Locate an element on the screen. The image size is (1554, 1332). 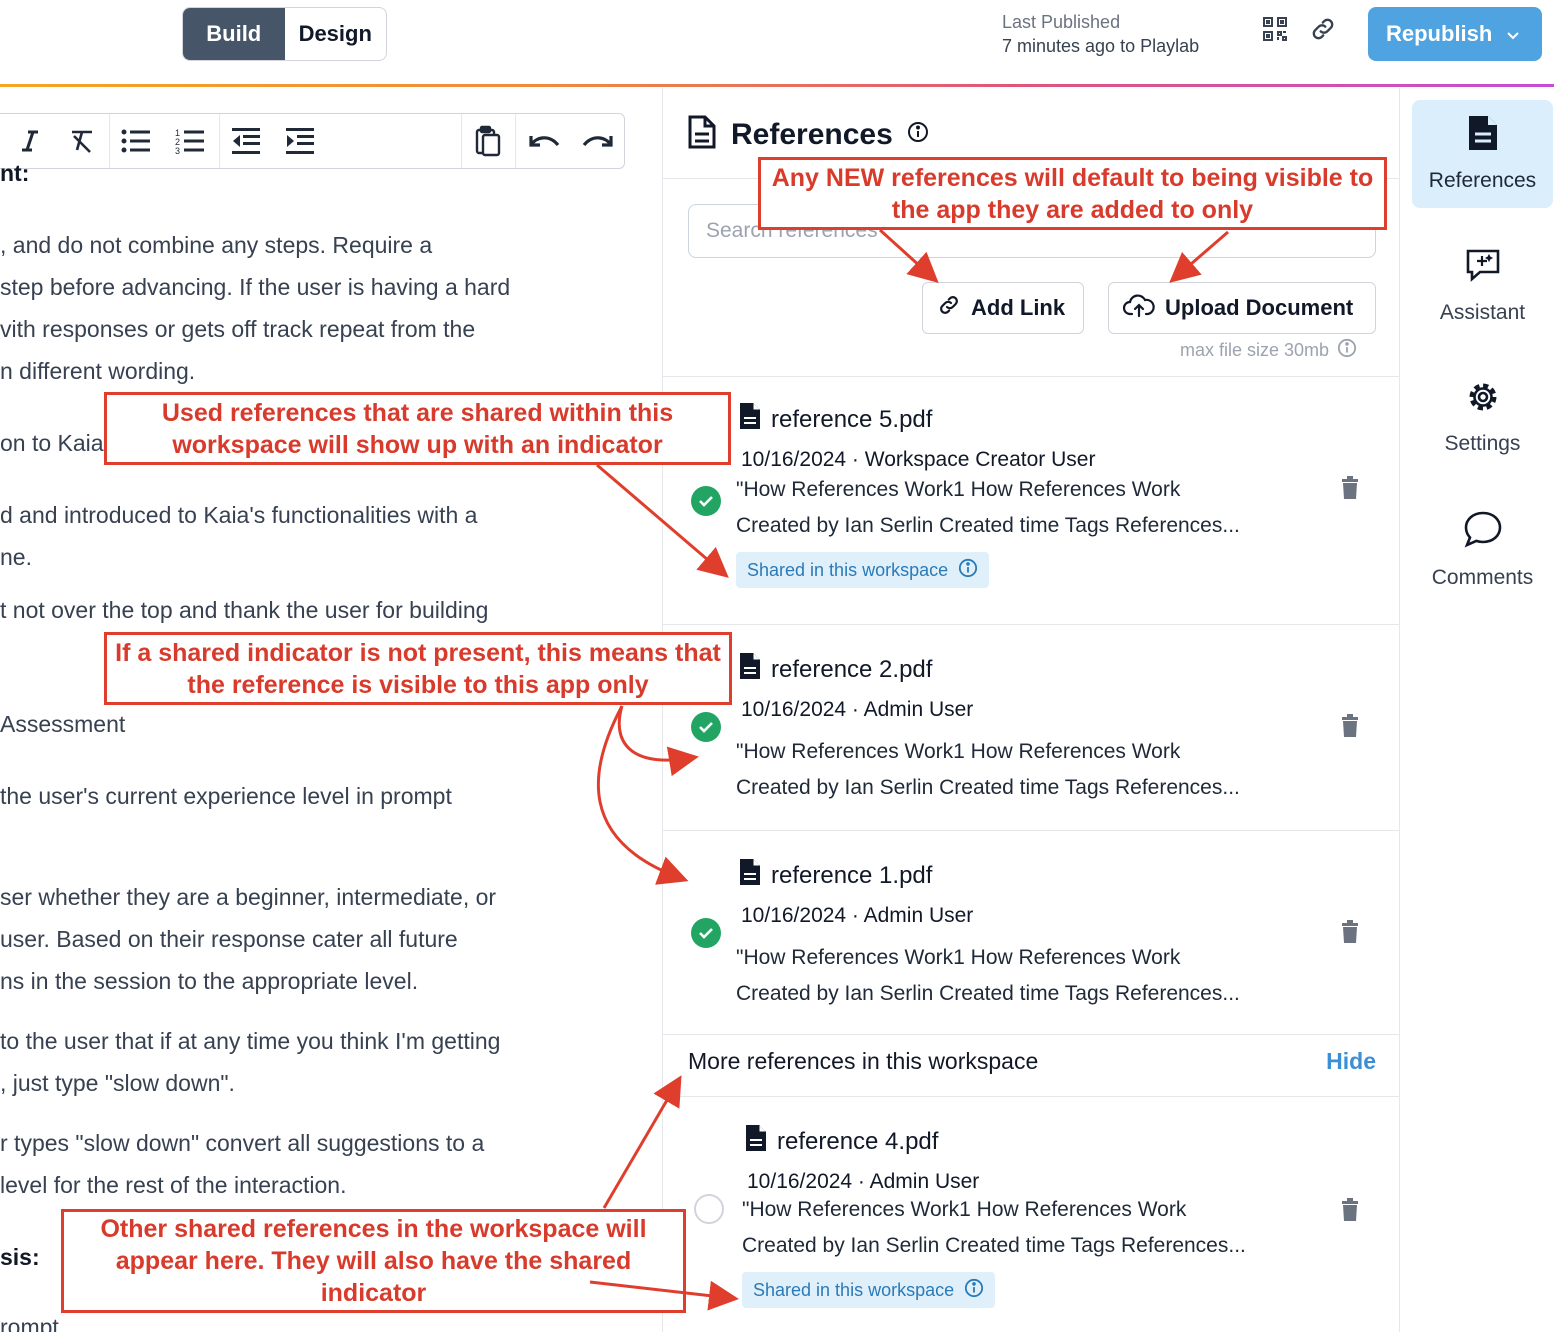
upload-label: Upload Document is located at coordinates (1259, 307).